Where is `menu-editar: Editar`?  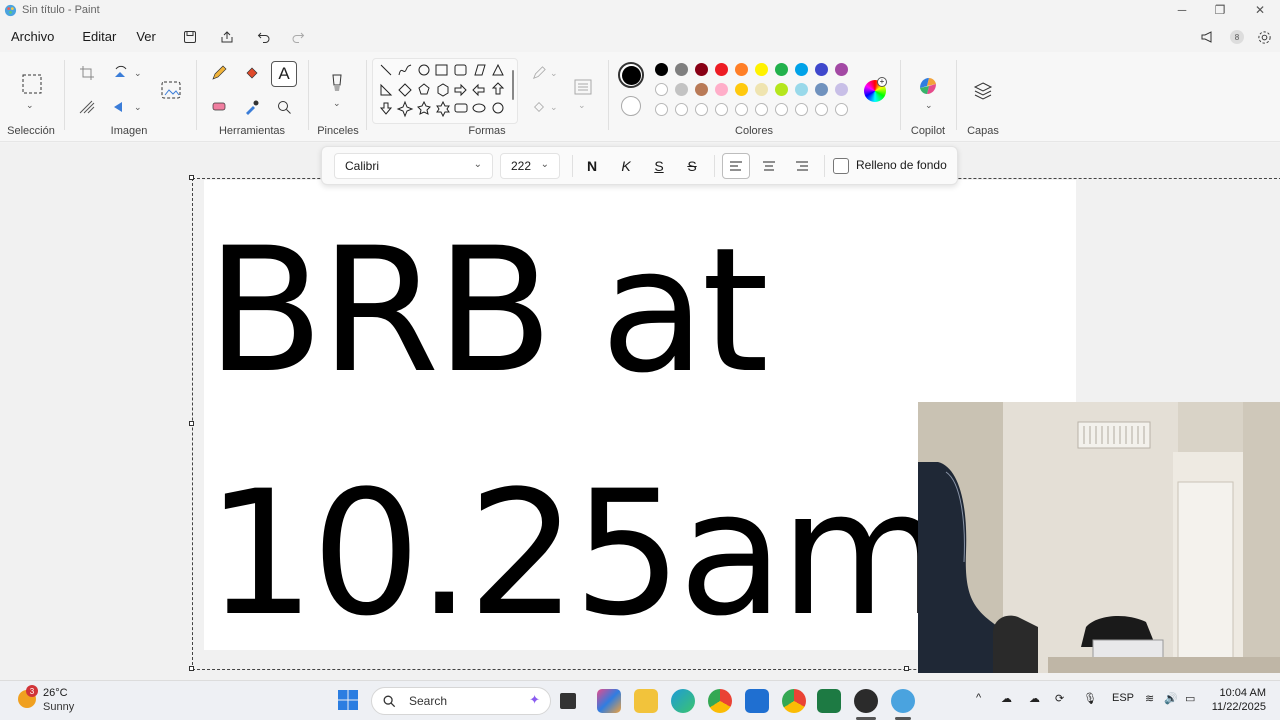
menu-editar: Editar is located at coordinates (99, 37).